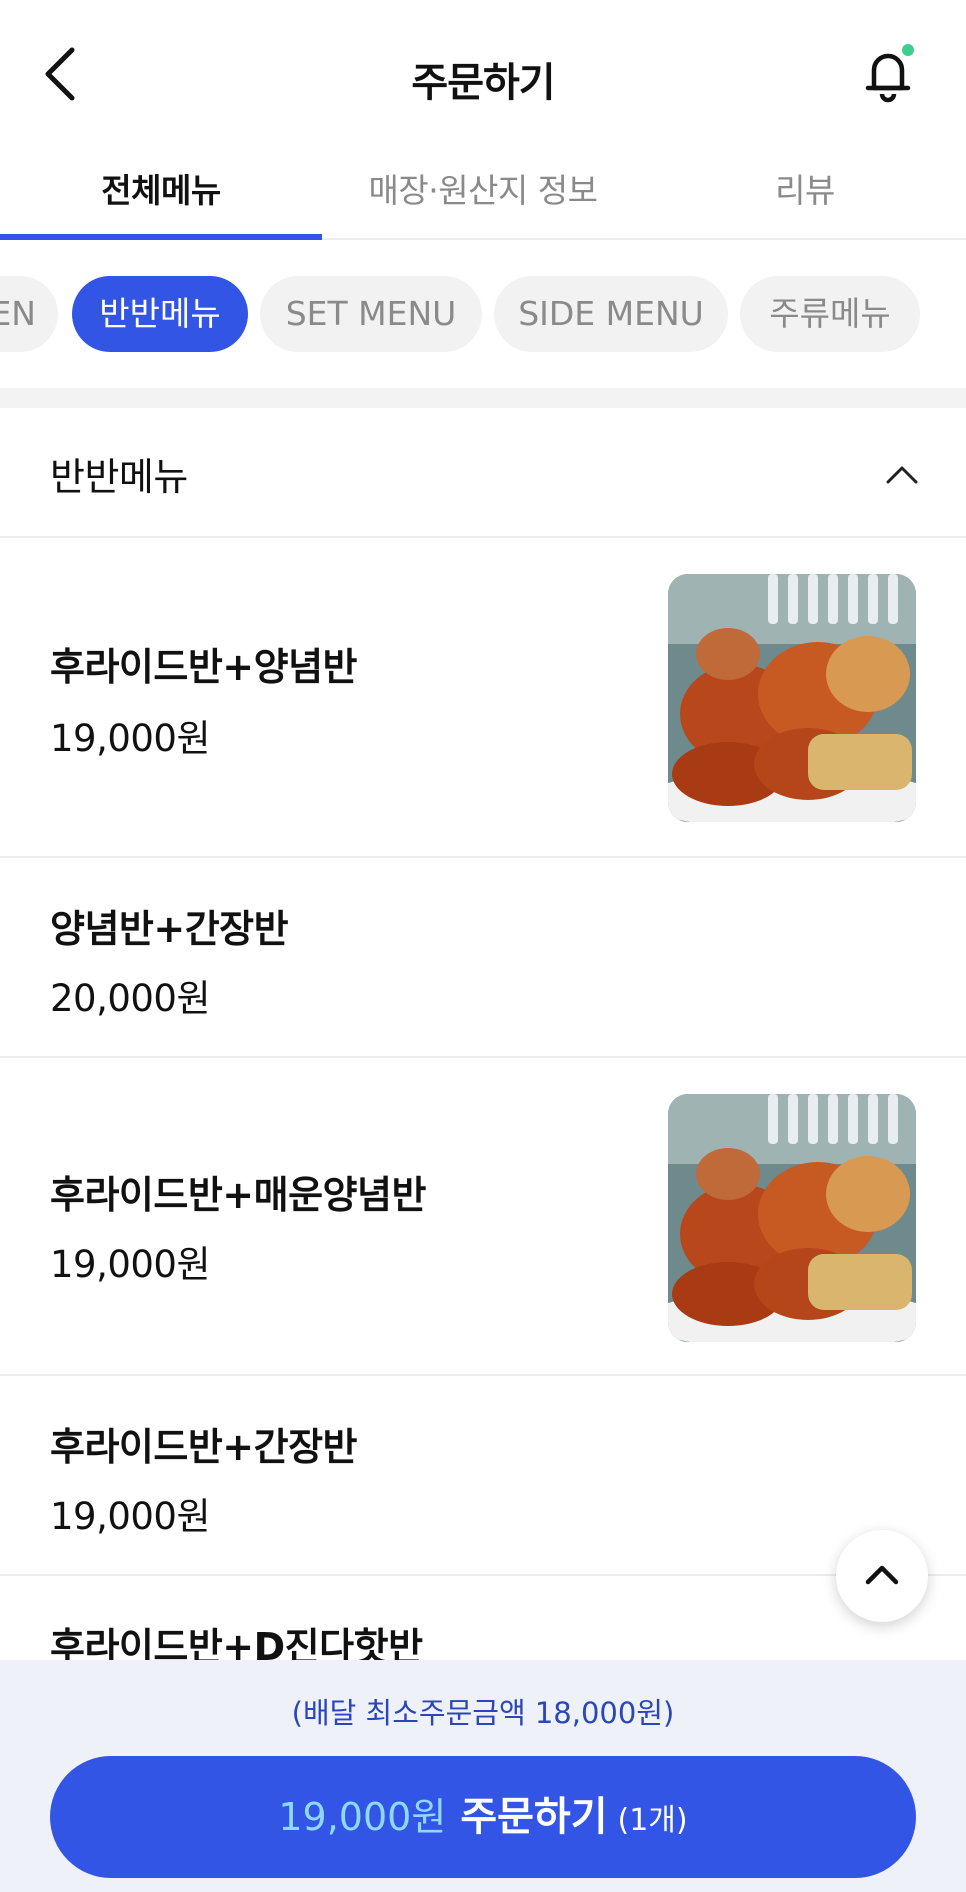  Describe the element at coordinates (534, 1817) in the screenshot. I see `order-button-label: 주문하기` at that location.